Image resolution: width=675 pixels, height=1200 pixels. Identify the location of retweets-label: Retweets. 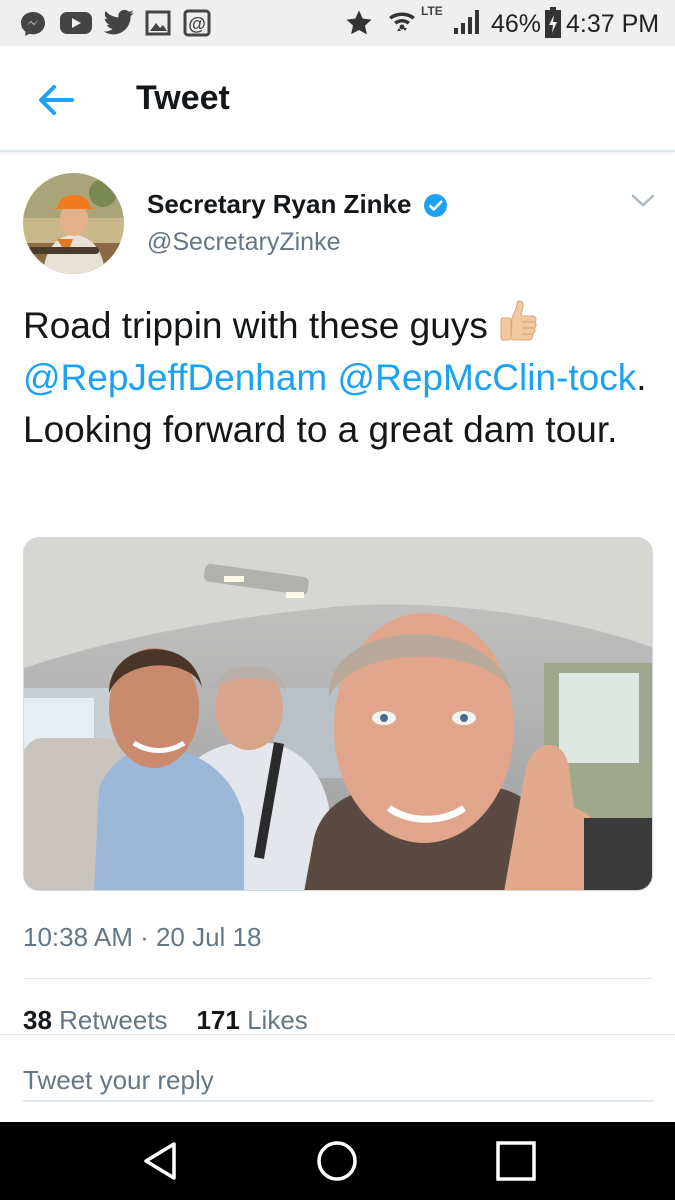
(113, 1020).